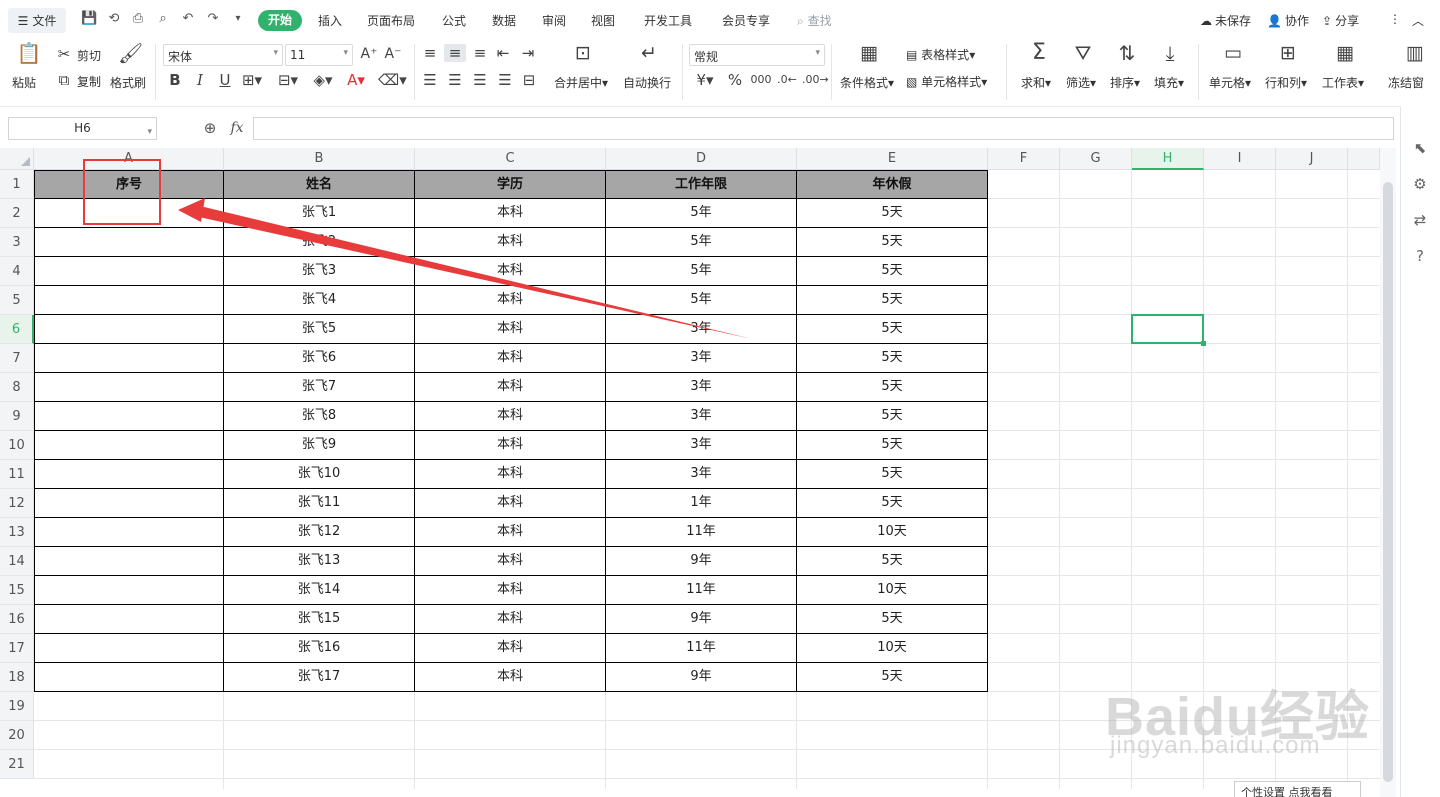 The width and height of the screenshot is (1440, 797). Describe the element at coordinates (17, 503) in the screenshot. I see `row-header: 12` at that location.